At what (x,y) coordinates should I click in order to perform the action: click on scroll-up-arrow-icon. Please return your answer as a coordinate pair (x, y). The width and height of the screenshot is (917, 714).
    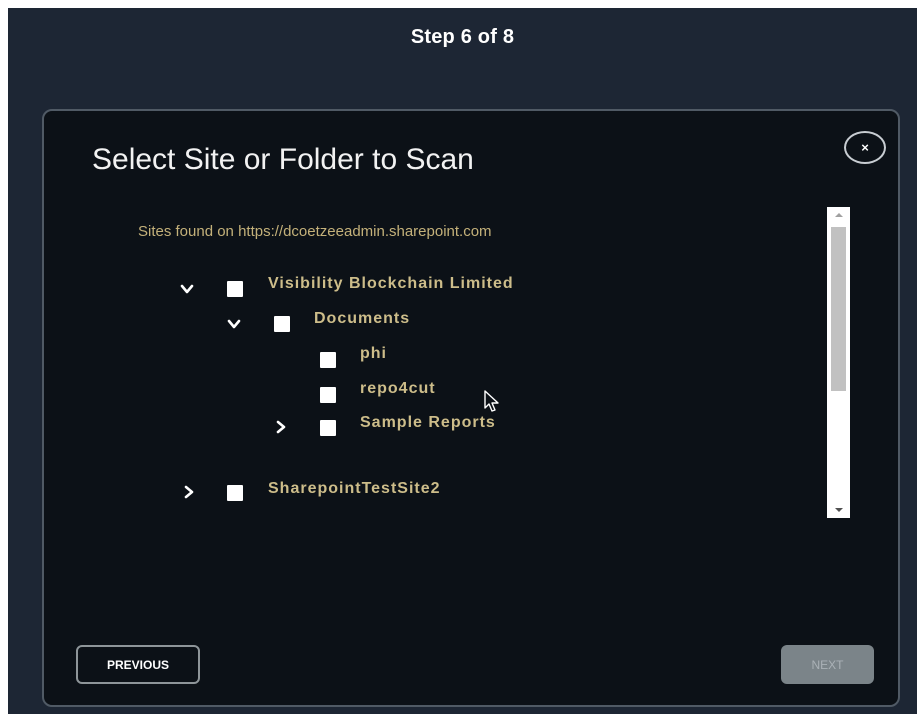
    Looking at the image, I should click on (838, 215).